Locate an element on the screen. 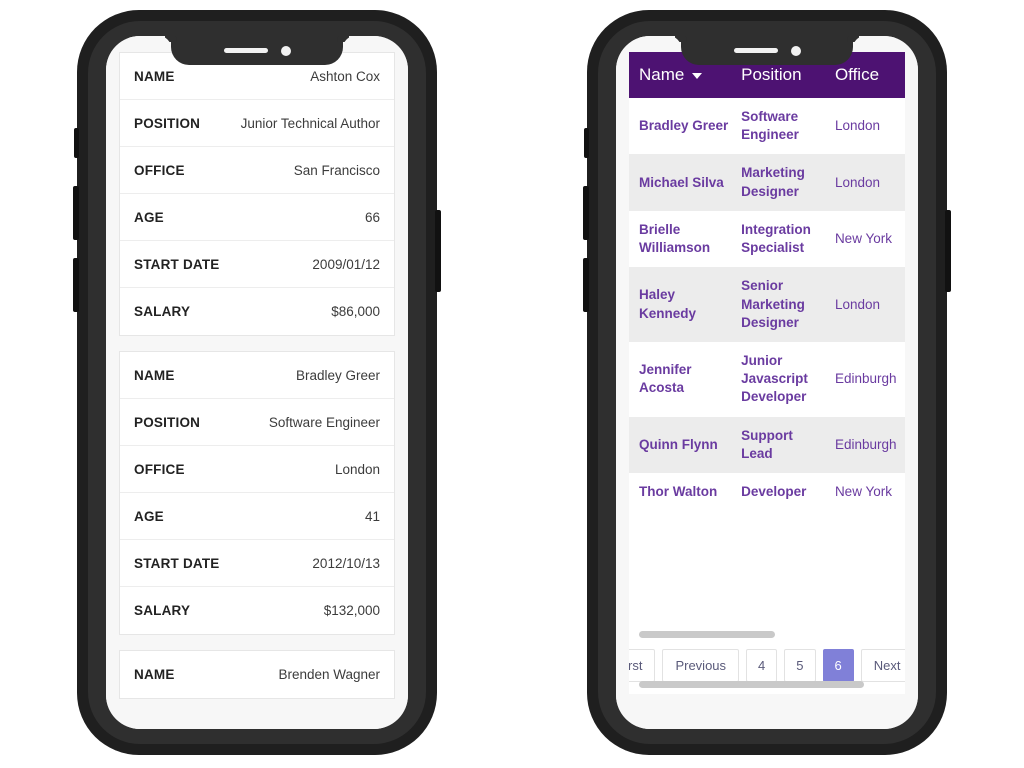 The image size is (1024, 768). cell-position: Support Lead is located at coordinates (778, 445).